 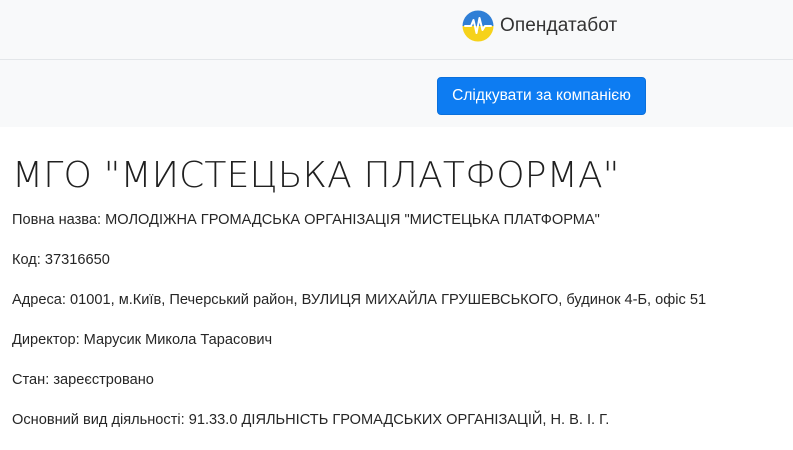 I want to click on status-row: Стан: зареєстровано, so click(x=83, y=380).